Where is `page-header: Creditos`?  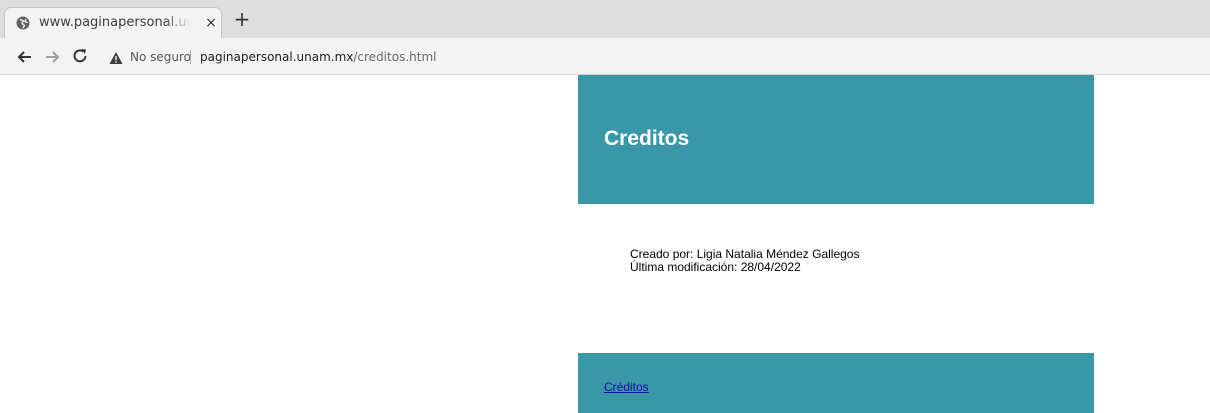 page-header: Creditos is located at coordinates (836, 139).